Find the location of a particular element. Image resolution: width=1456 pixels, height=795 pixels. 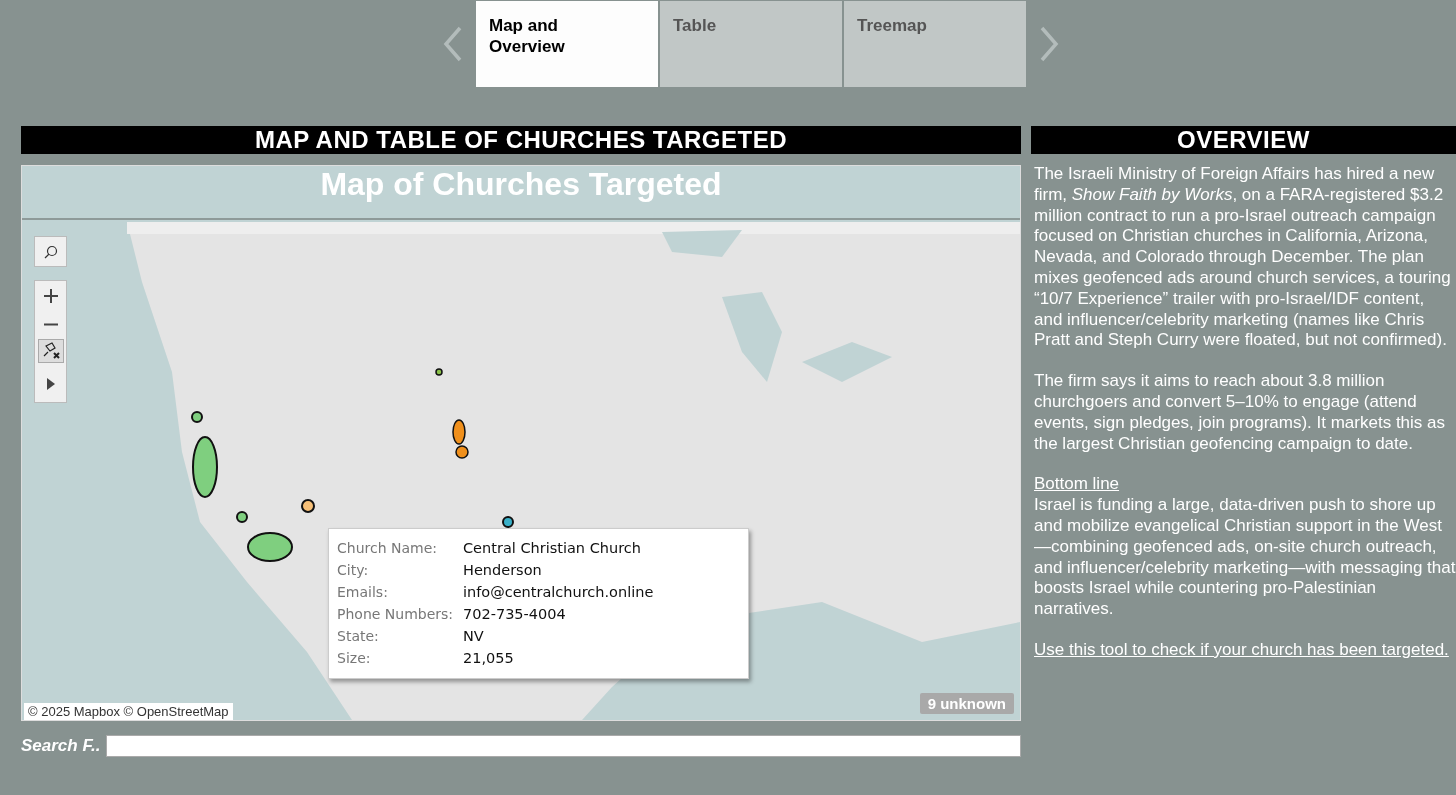

dashboard-tab: Treemap is located at coordinates (935, 44).